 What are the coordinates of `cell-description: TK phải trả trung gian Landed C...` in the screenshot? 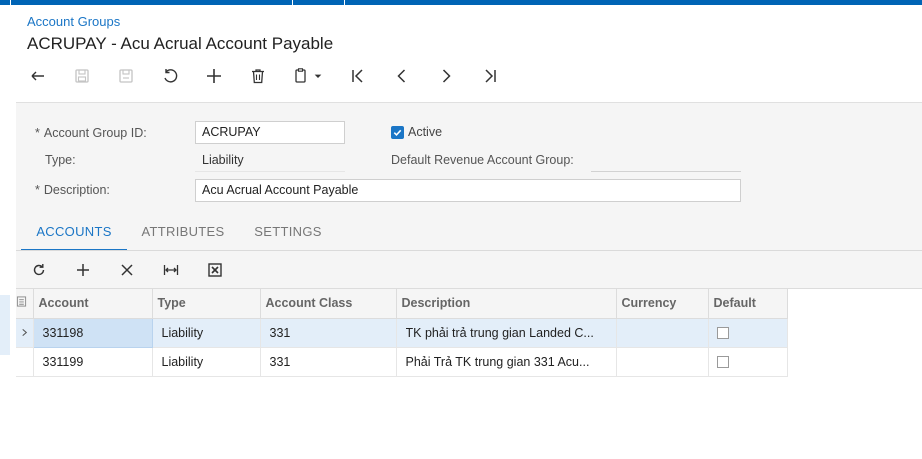 It's located at (506, 333).